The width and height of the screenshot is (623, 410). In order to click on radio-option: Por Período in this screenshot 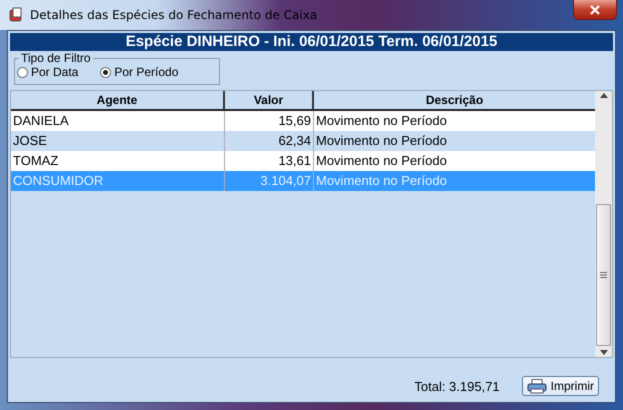, I will do `click(139, 72)`.